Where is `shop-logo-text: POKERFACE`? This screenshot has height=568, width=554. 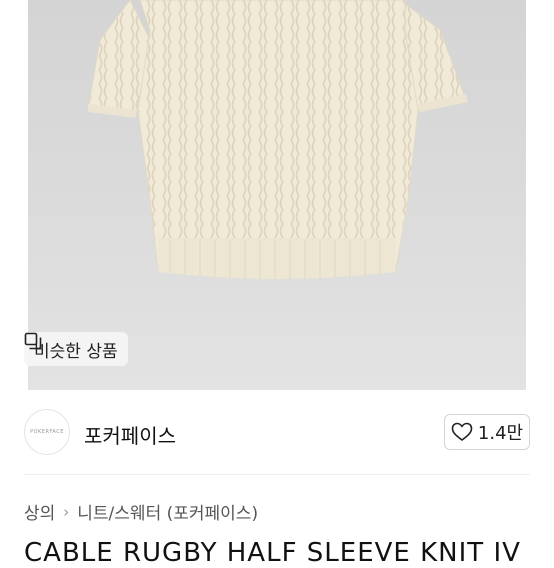
shop-logo-text: POKERFACE is located at coordinates (47, 432).